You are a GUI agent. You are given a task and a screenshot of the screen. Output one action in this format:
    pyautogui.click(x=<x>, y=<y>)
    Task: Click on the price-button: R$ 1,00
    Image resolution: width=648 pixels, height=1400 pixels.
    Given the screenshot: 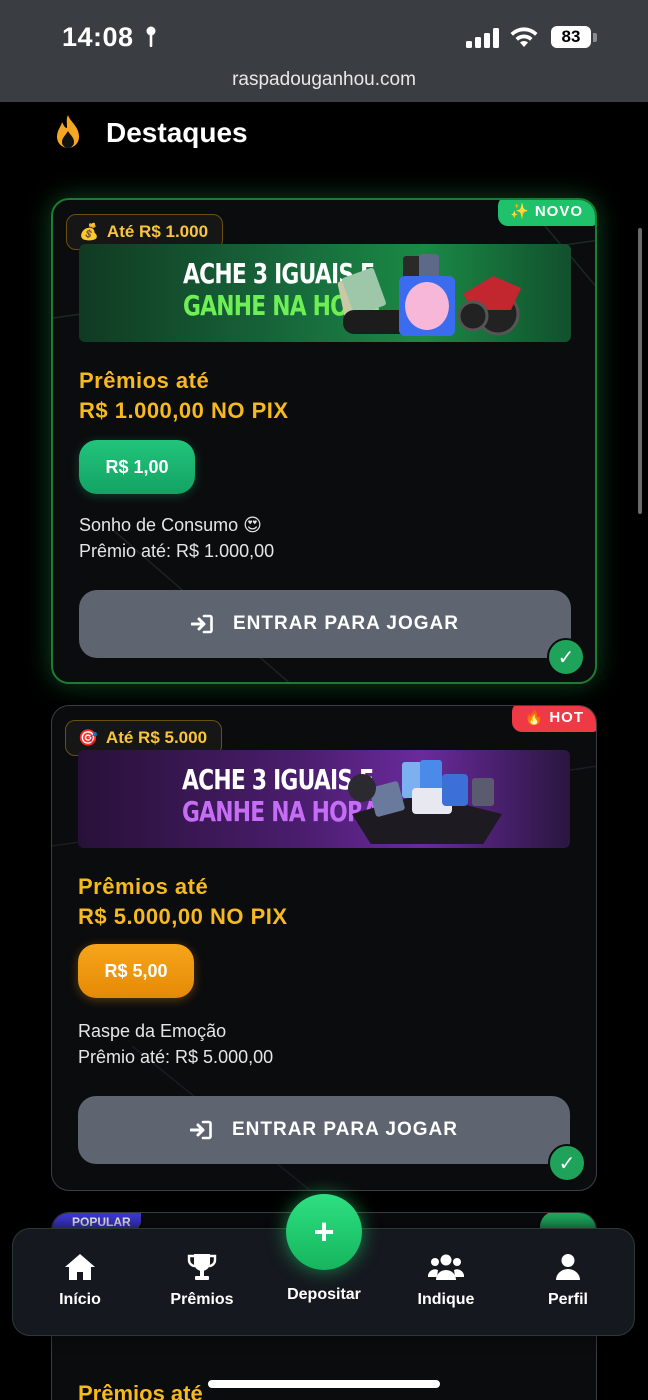 What is the action you would take?
    pyautogui.click(x=137, y=467)
    